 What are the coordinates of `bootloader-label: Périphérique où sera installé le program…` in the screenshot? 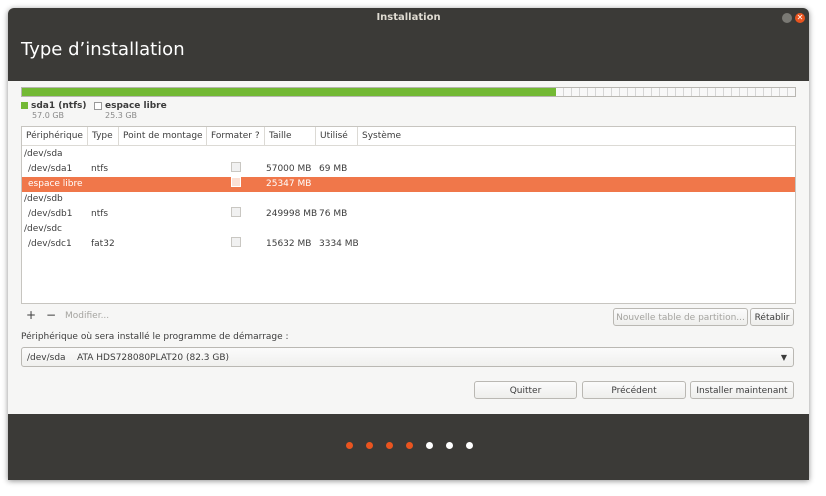 It's located at (155, 337).